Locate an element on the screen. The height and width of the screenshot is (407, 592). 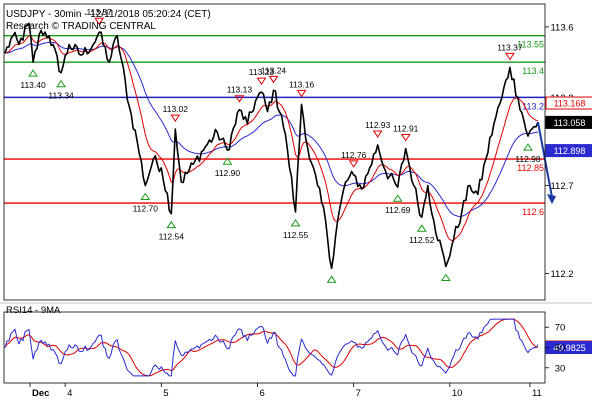
price-box-ma_fast-text: 113.168 is located at coordinates (570, 104).